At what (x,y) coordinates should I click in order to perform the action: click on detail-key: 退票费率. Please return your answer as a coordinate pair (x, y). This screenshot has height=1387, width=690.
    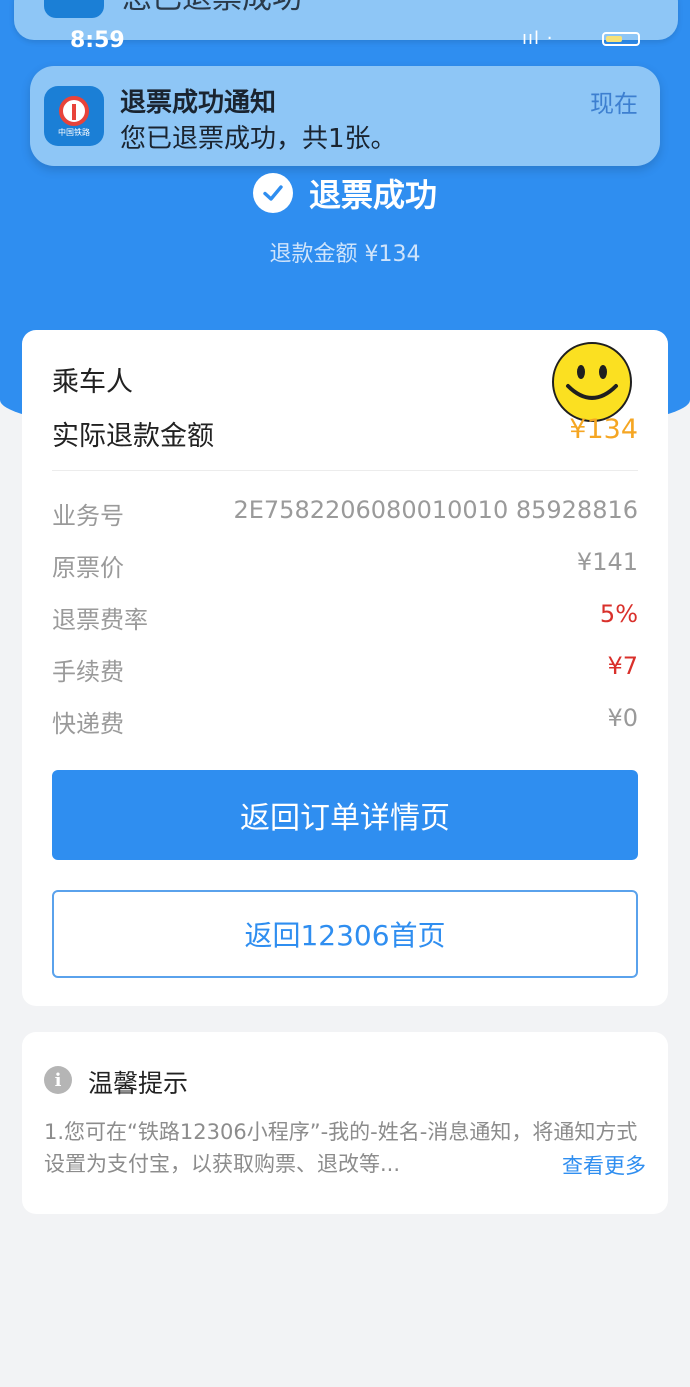
    Looking at the image, I should click on (100, 620).